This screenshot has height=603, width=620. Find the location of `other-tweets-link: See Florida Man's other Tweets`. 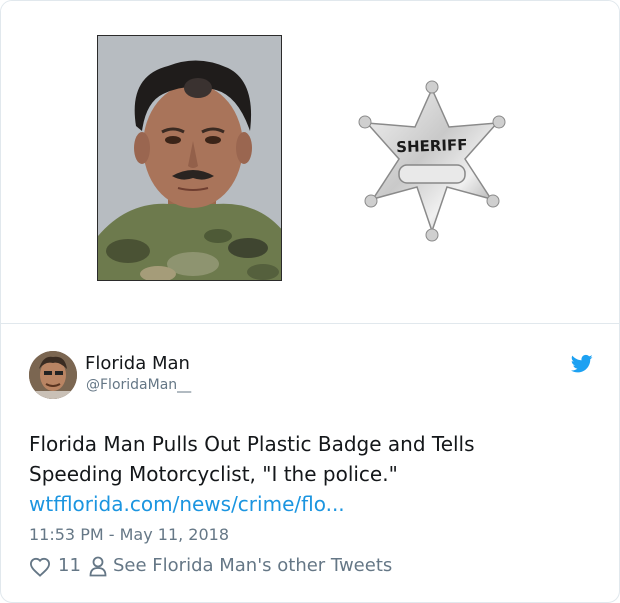

other-tweets-link: See Florida Man's other Tweets is located at coordinates (252, 565).